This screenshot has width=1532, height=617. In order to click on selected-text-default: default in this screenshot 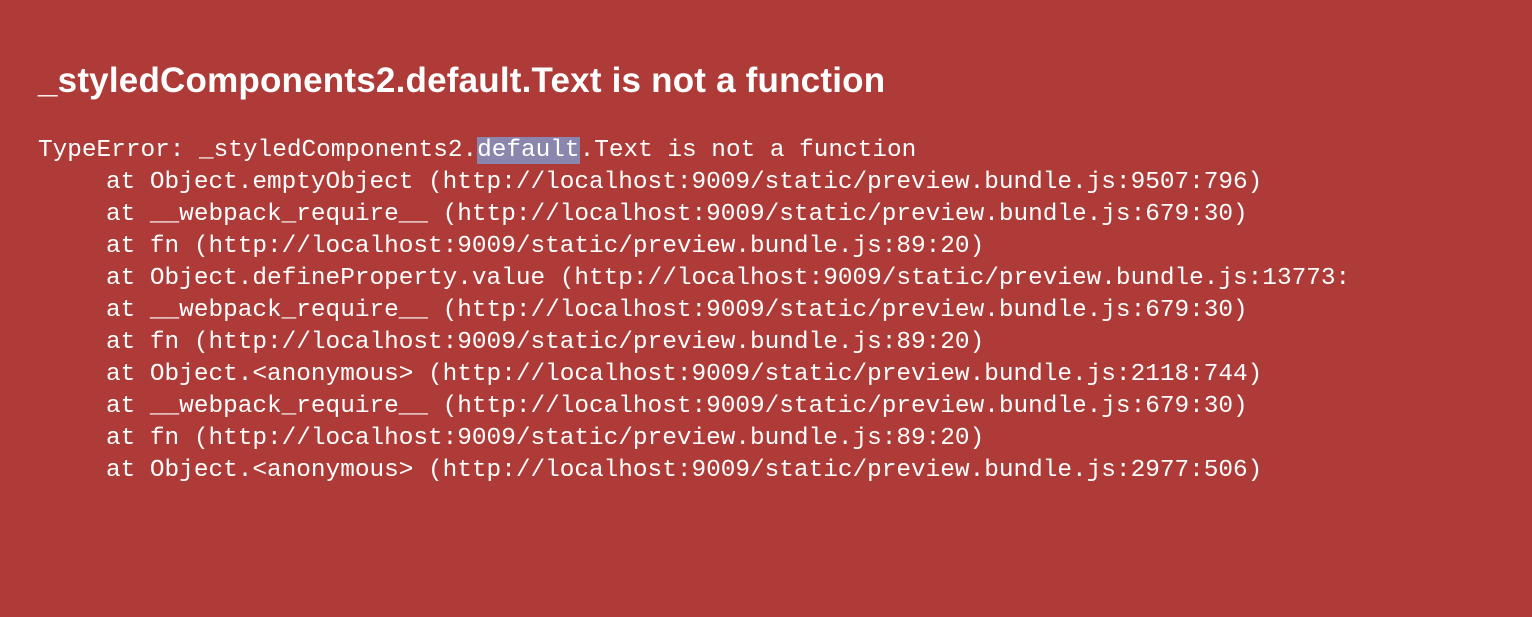, I will do `click(528, 150)`.